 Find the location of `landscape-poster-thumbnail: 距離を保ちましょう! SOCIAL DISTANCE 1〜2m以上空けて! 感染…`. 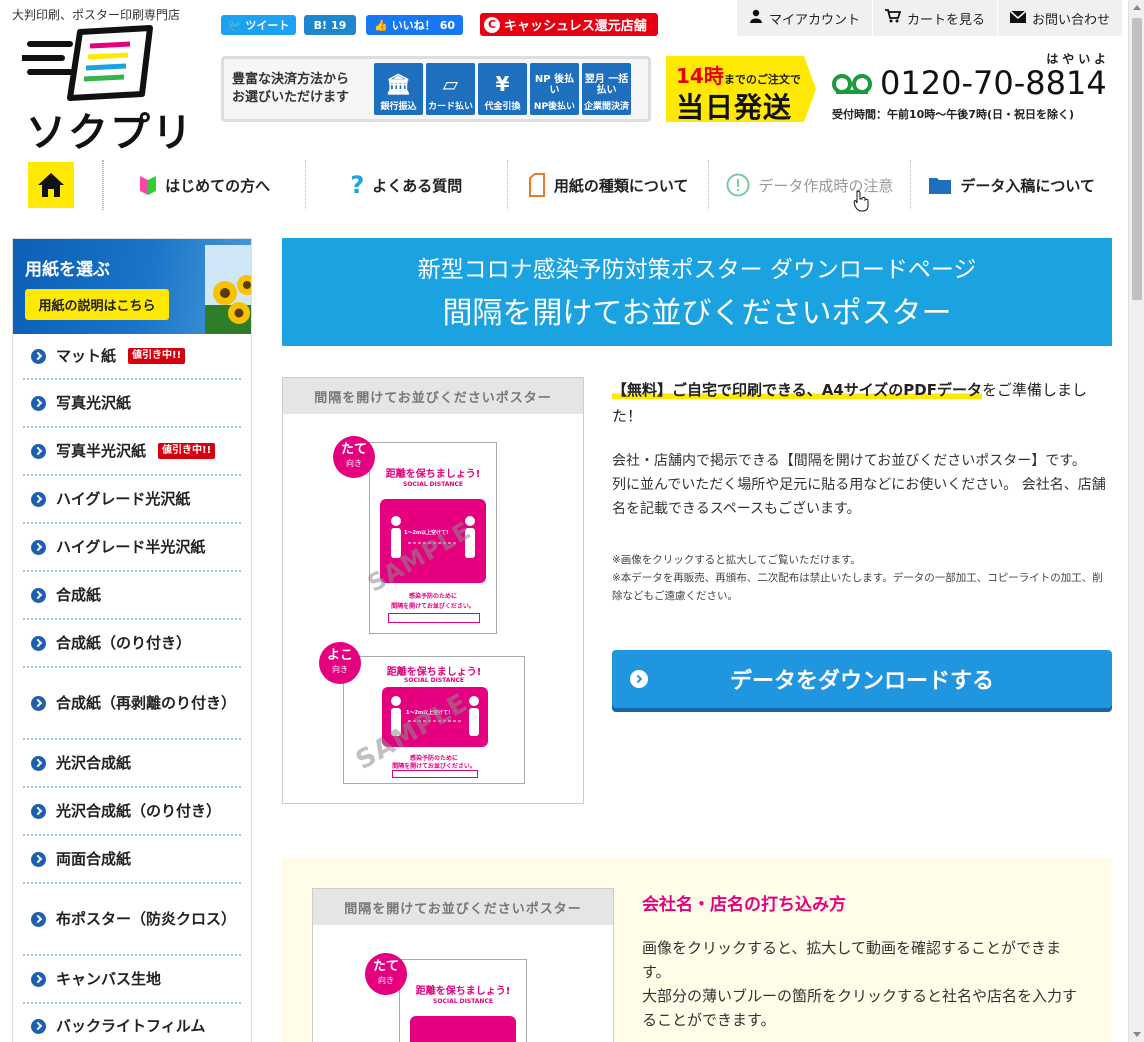

landscape-poster-thumbnail: 距離を保ちましょう! SOCIAL DISTANCE 1〜2m以上空けて! 感染… is located at coordinates (434, 720).